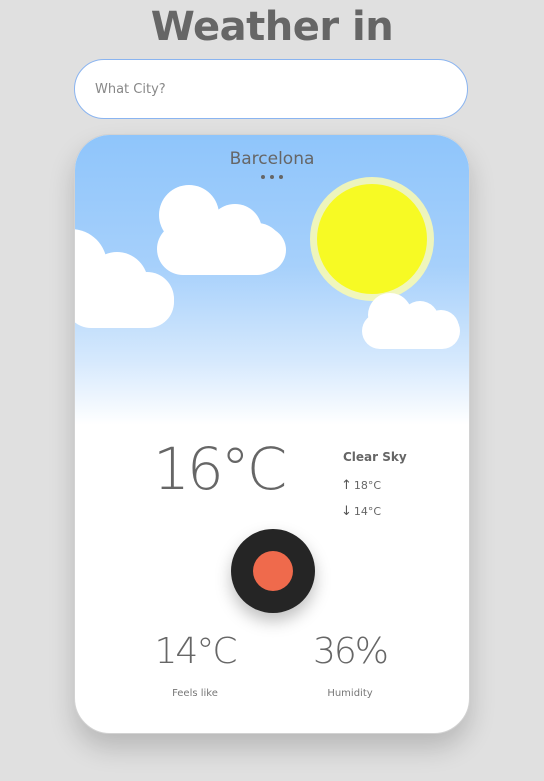  Describe the element at coordinates (196, 651) in the screenshot. I see `feels-like-value: 14°C` at that location.